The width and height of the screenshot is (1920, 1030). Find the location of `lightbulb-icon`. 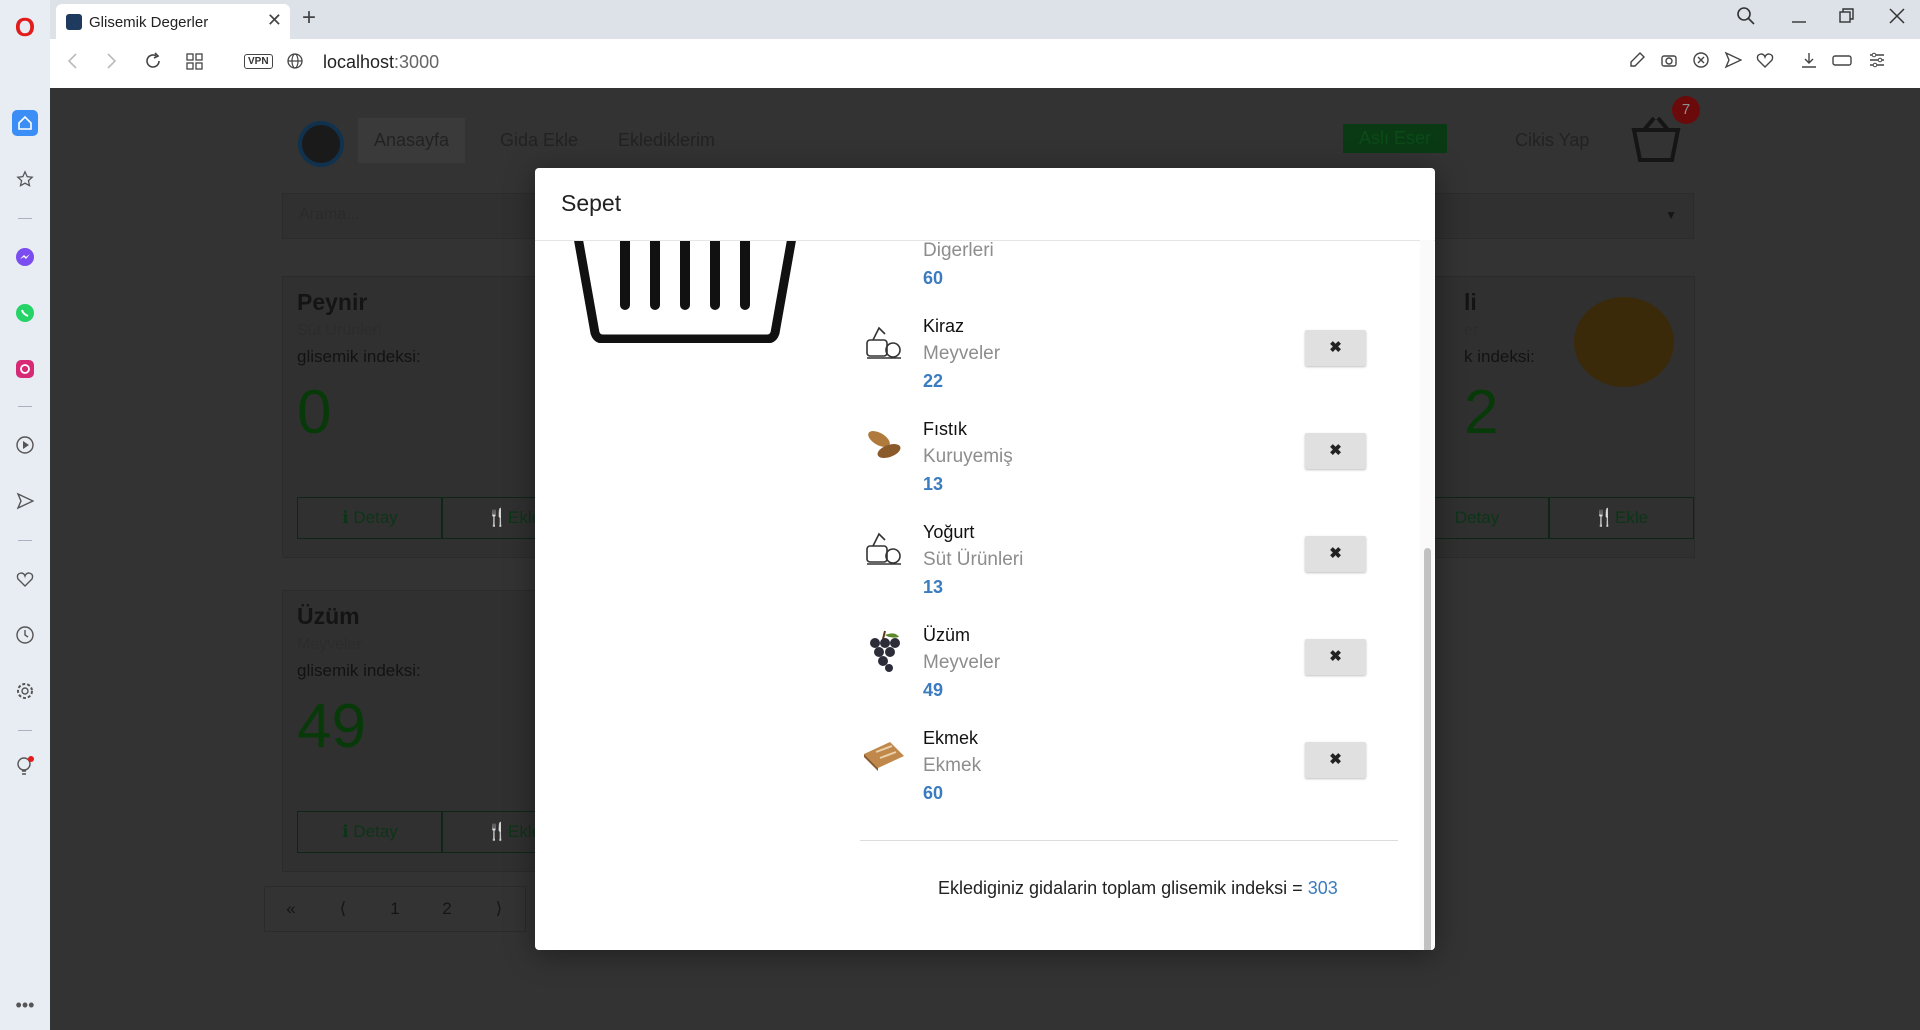

lightbulb-icon is located at coordinates (25, 767).